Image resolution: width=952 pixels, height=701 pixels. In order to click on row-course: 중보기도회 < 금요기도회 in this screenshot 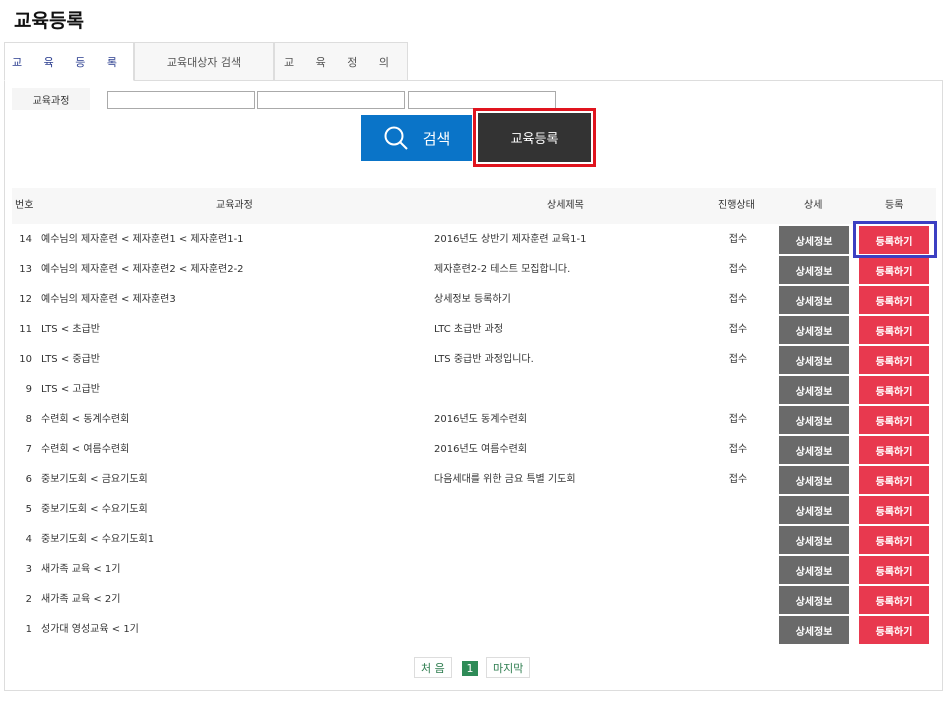, I will do `click(94, 479)`.